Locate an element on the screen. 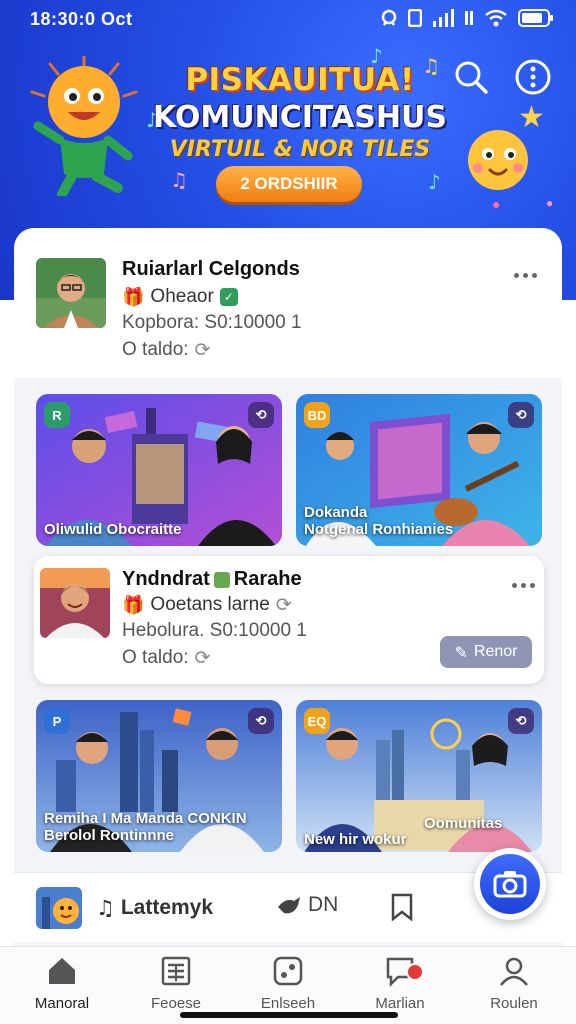  post-author-last: Rarahe is located at coordinates (267, 579).